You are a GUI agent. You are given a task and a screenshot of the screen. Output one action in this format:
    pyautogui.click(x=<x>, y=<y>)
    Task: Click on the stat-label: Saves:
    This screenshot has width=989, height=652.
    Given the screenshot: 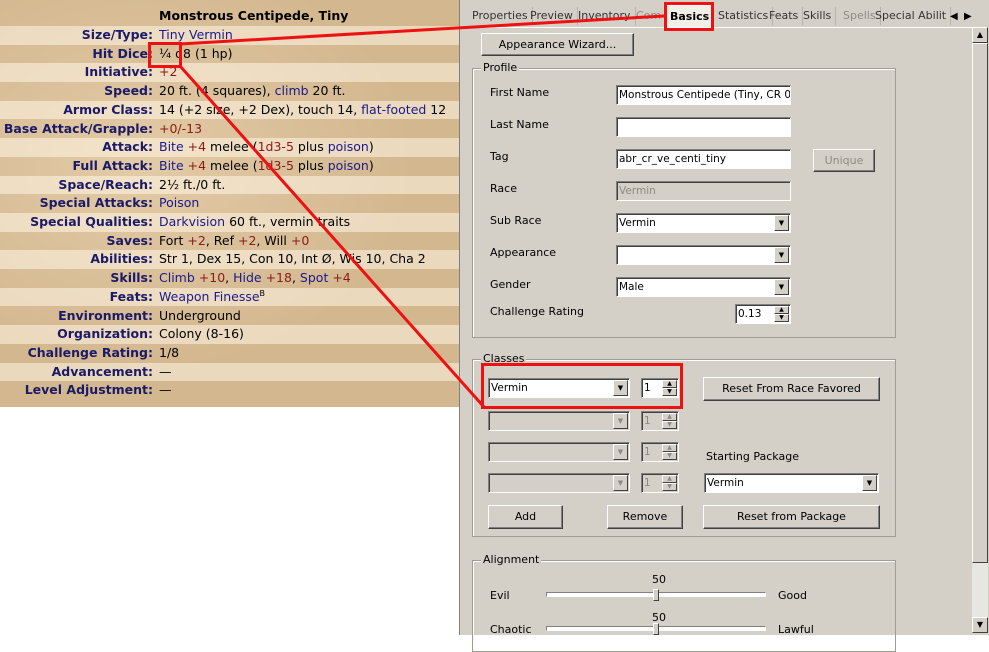 What is the action you would take?
    pyautogui.click(x=129, y=240)
    